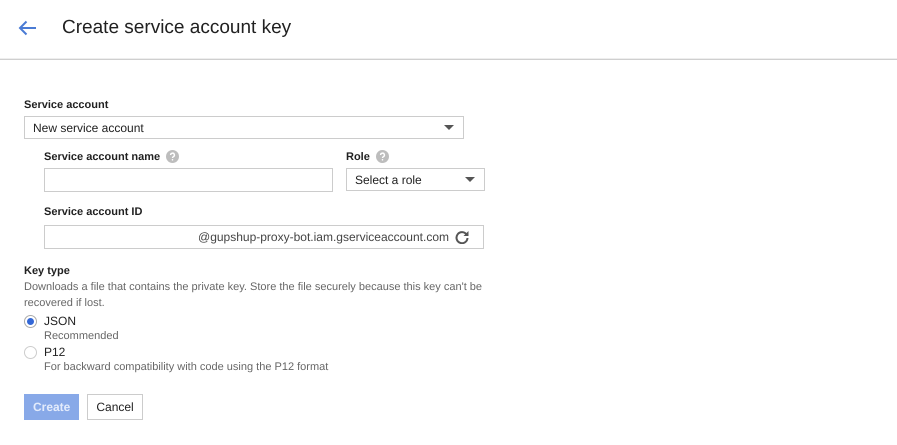 The width and height of the screenshot is (897, 445). Describe the element at coordinates (470, 321) in the screenshot. I see `radio-label: JSON` at that location.